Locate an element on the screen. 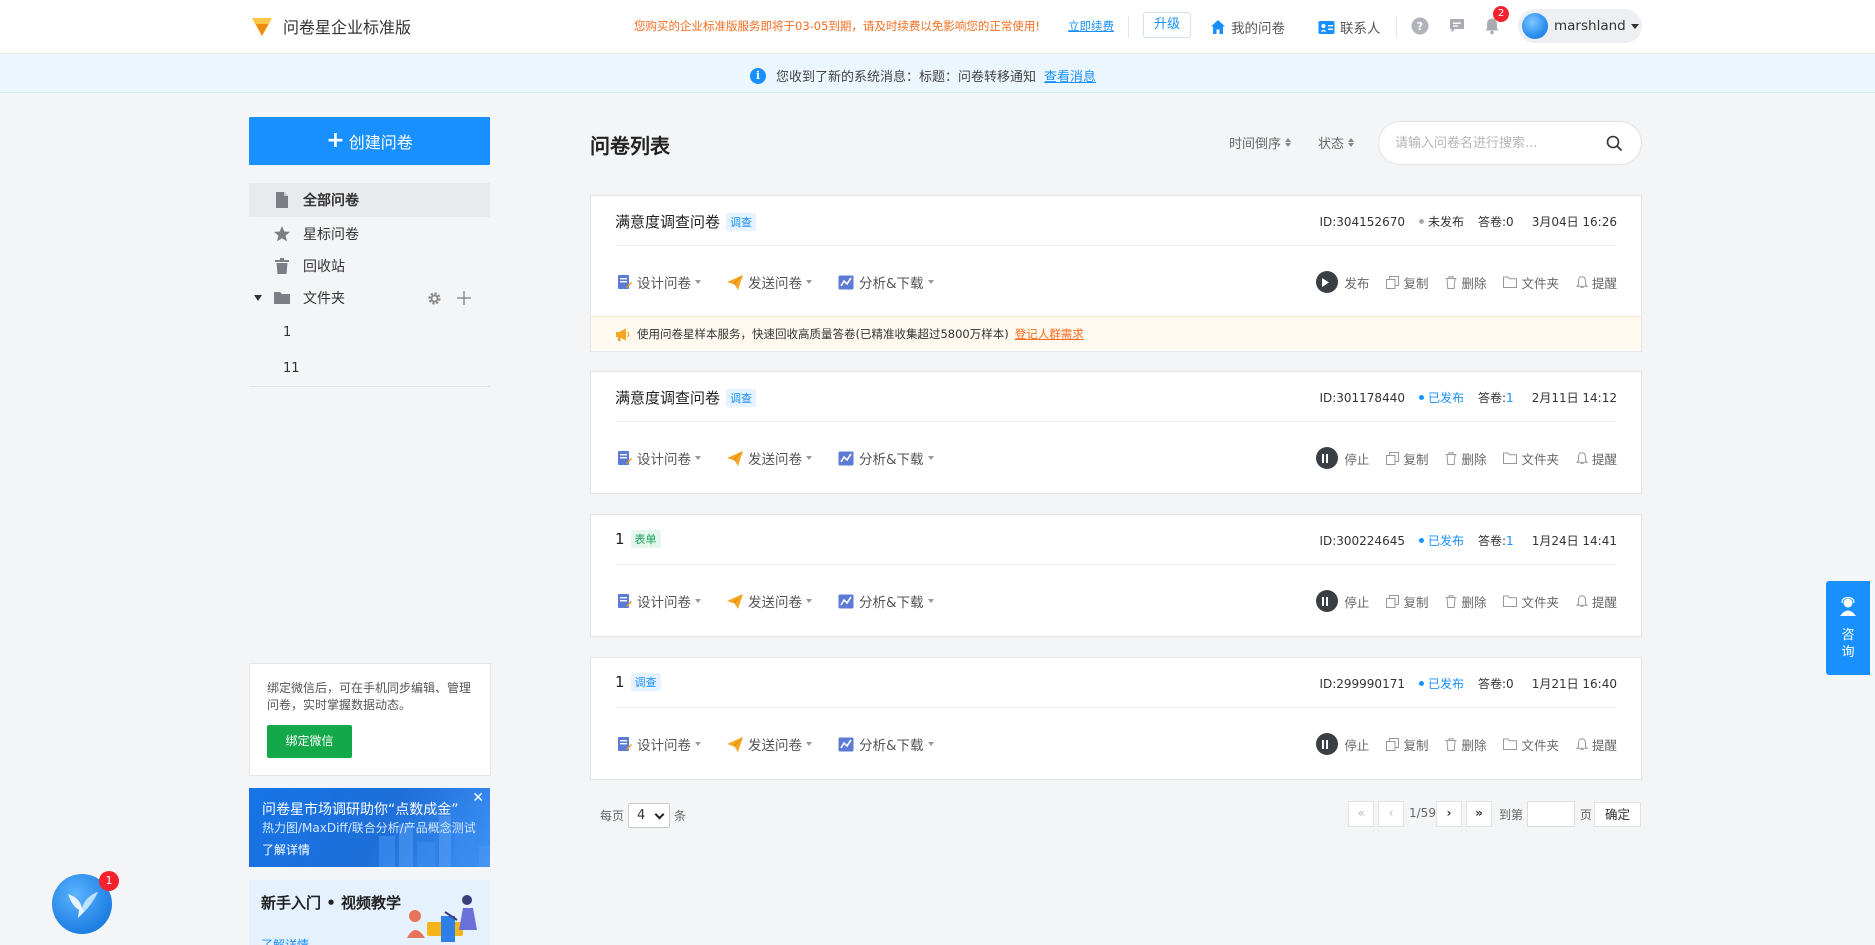  document-icon is located at coordinates (282, 200).